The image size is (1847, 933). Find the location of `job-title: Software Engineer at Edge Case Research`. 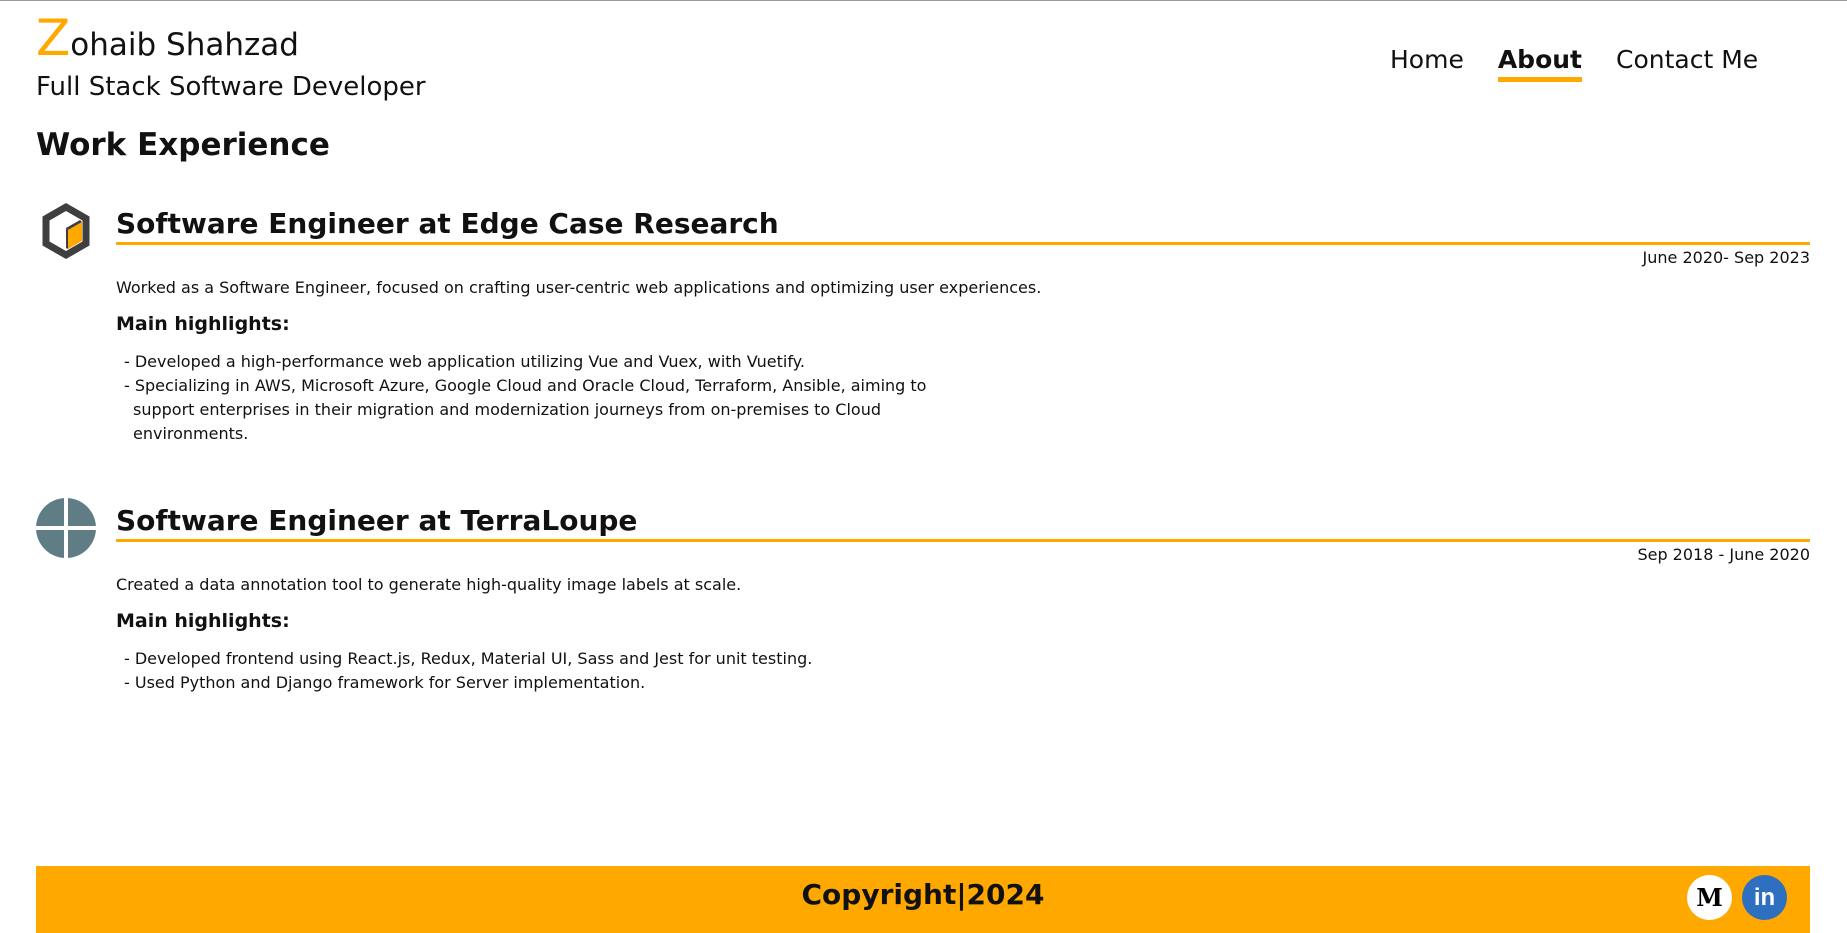

job-title: Software Engineer at Edge Case Research is located at coordinates (963, 223).